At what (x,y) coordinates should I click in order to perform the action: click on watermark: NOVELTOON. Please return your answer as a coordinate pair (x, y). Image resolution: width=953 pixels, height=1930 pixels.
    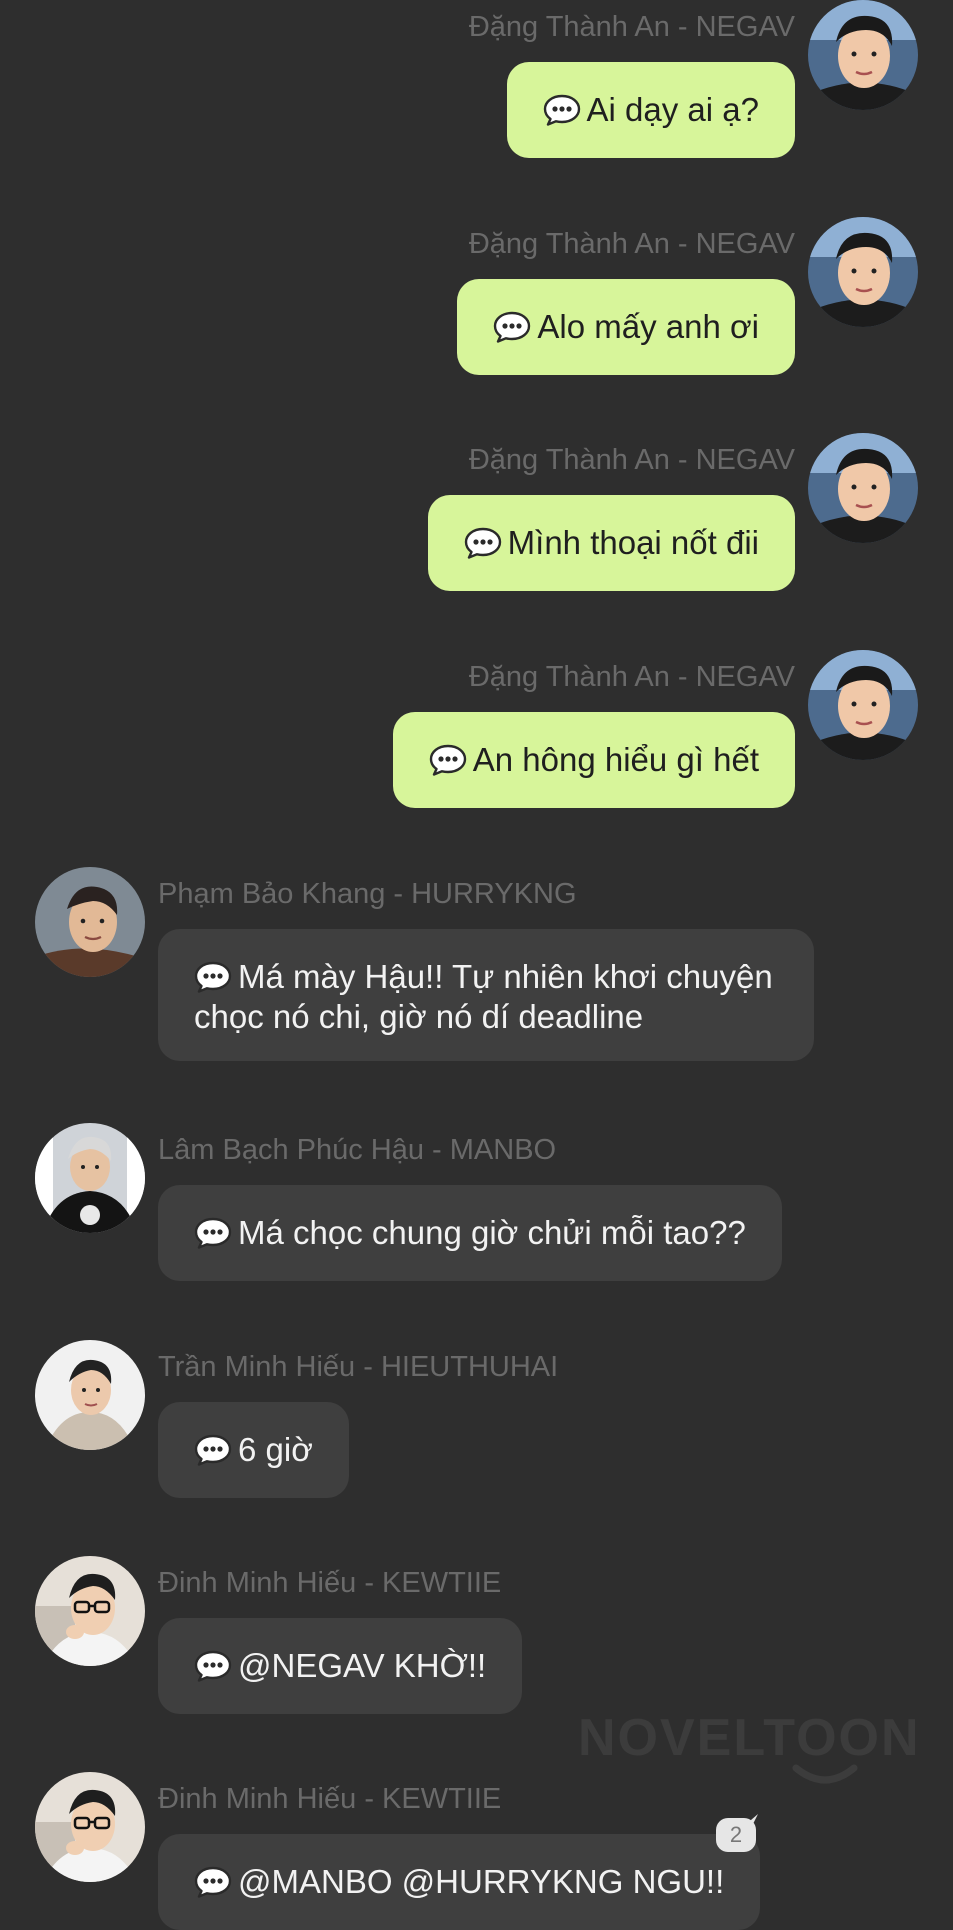
    Looking at the image, I should click on (749, 1738).